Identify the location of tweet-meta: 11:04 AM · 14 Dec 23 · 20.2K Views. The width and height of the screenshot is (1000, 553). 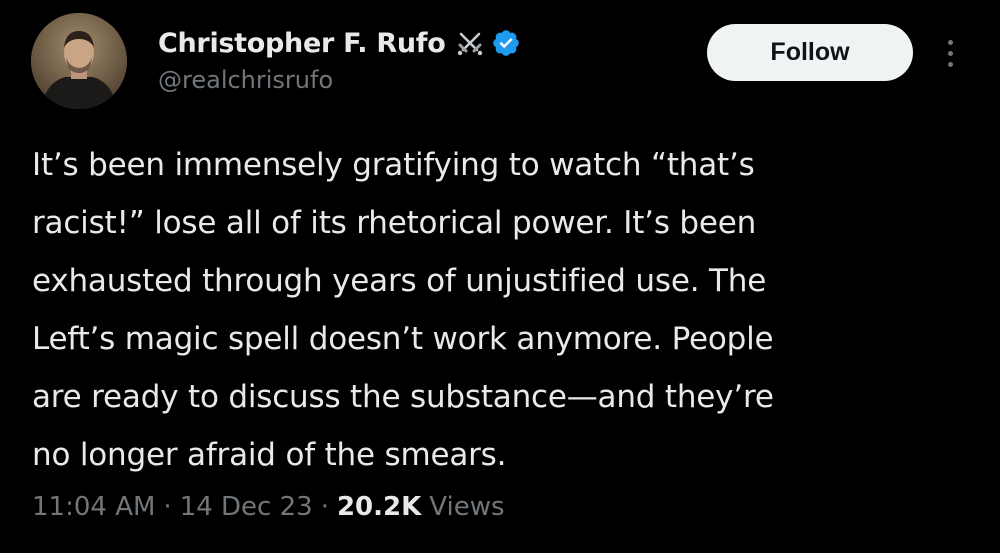
(268, 507).